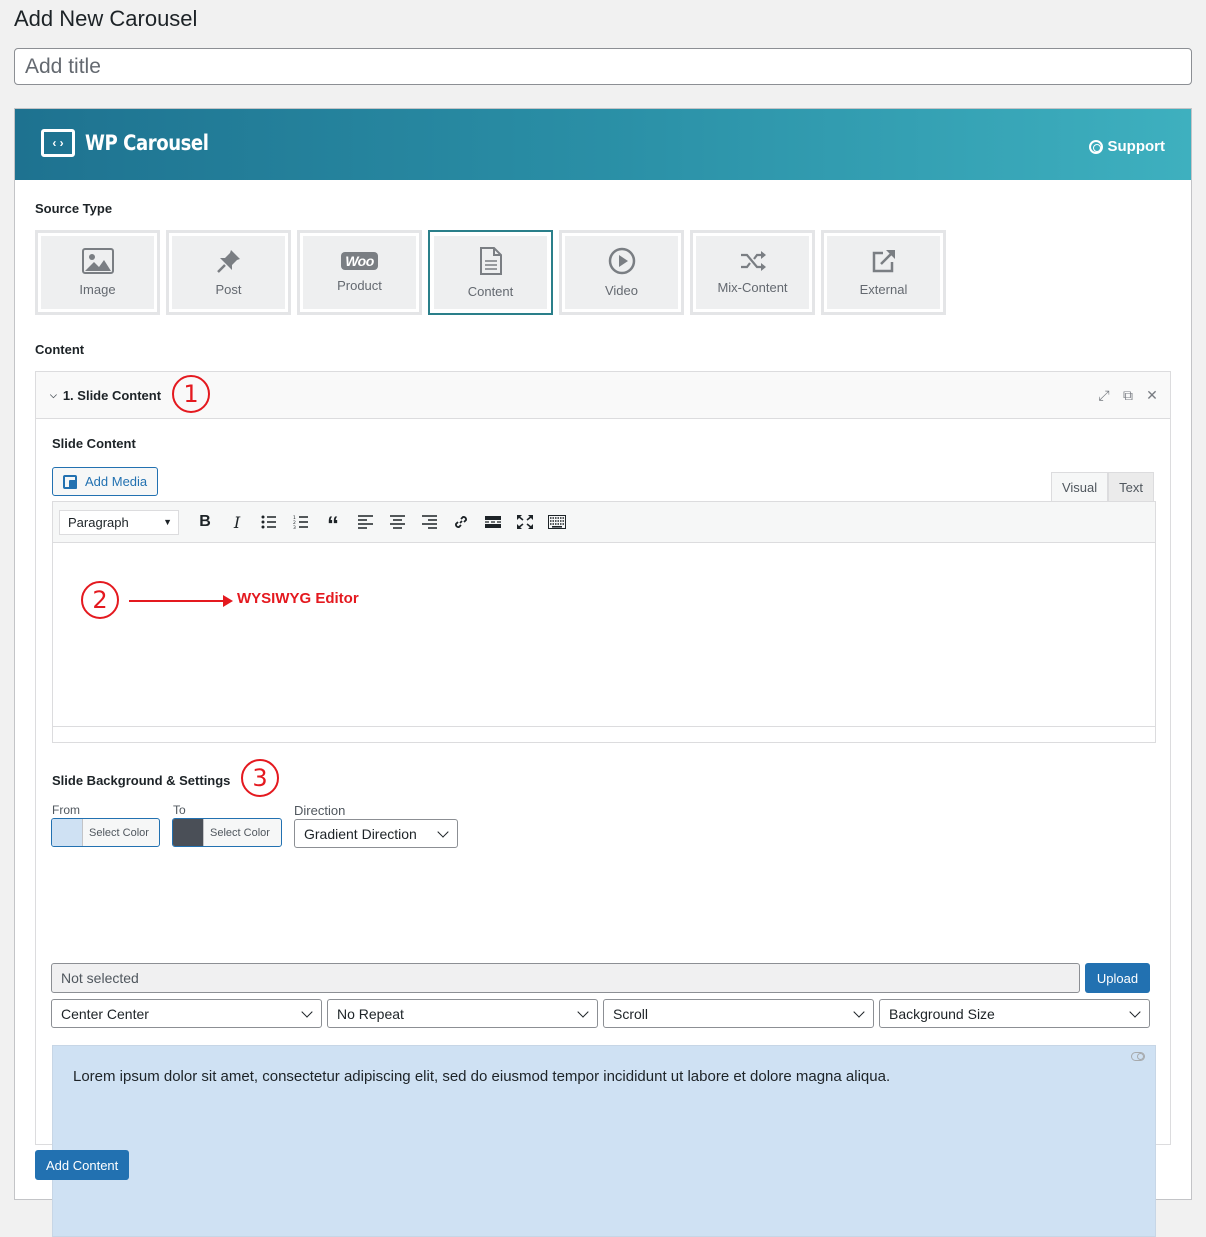 The image size is (1206, 1237). I want to click on slide-group-header: ⌵ 1. Slide Content 1 ⤢ ⧉ ✕, so click(603, 395).